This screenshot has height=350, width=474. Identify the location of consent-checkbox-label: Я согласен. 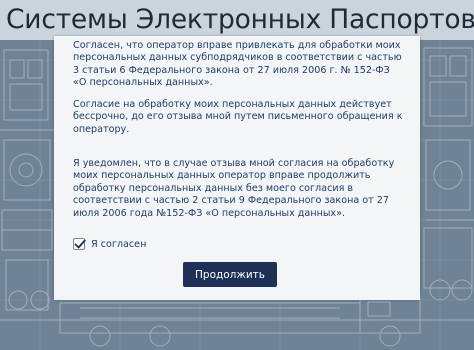
(119, 244).